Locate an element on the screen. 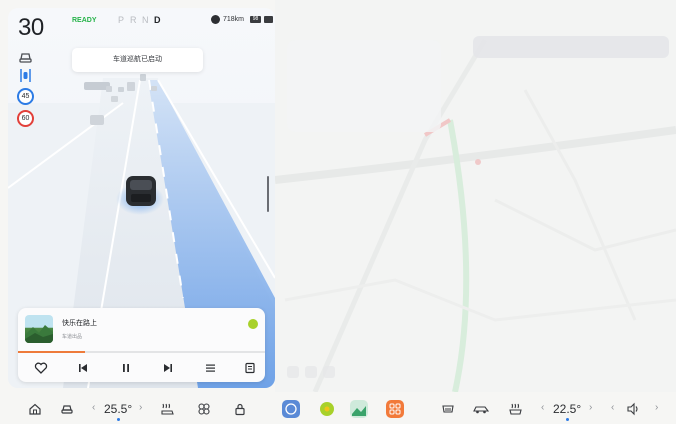  gear-d: D is located at coordinates (157, 20).